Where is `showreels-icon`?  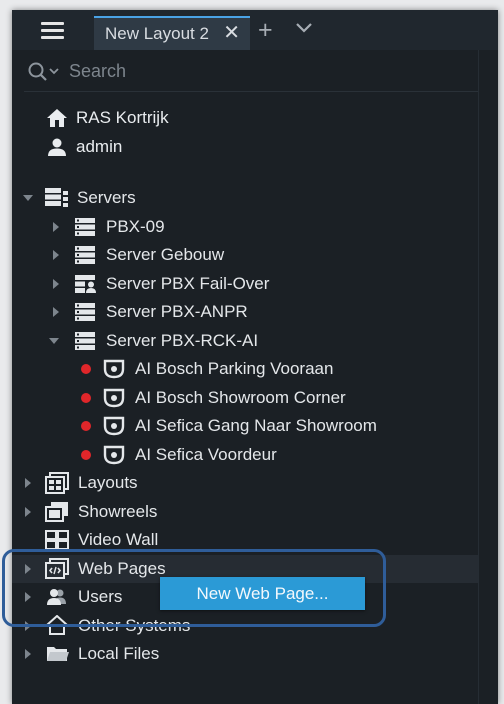
showreels-icon is located at coordinates (56, 512).